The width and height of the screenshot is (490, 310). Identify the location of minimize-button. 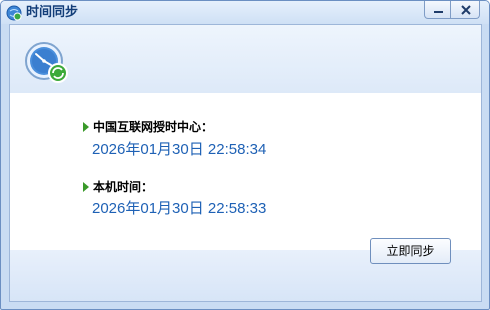
(437, 10).